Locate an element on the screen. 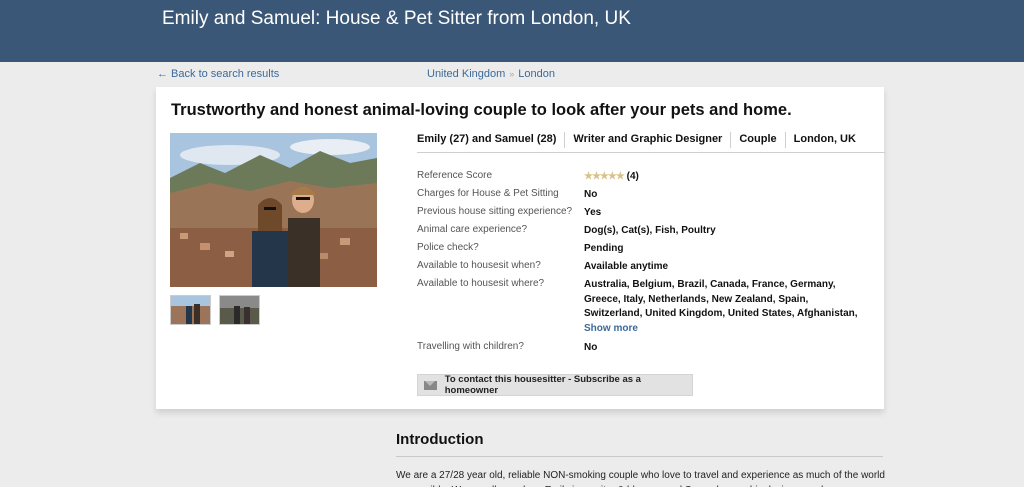 This screenshot has width=1024, height=487. profile-photo-image is located at coordinates (273, 210).